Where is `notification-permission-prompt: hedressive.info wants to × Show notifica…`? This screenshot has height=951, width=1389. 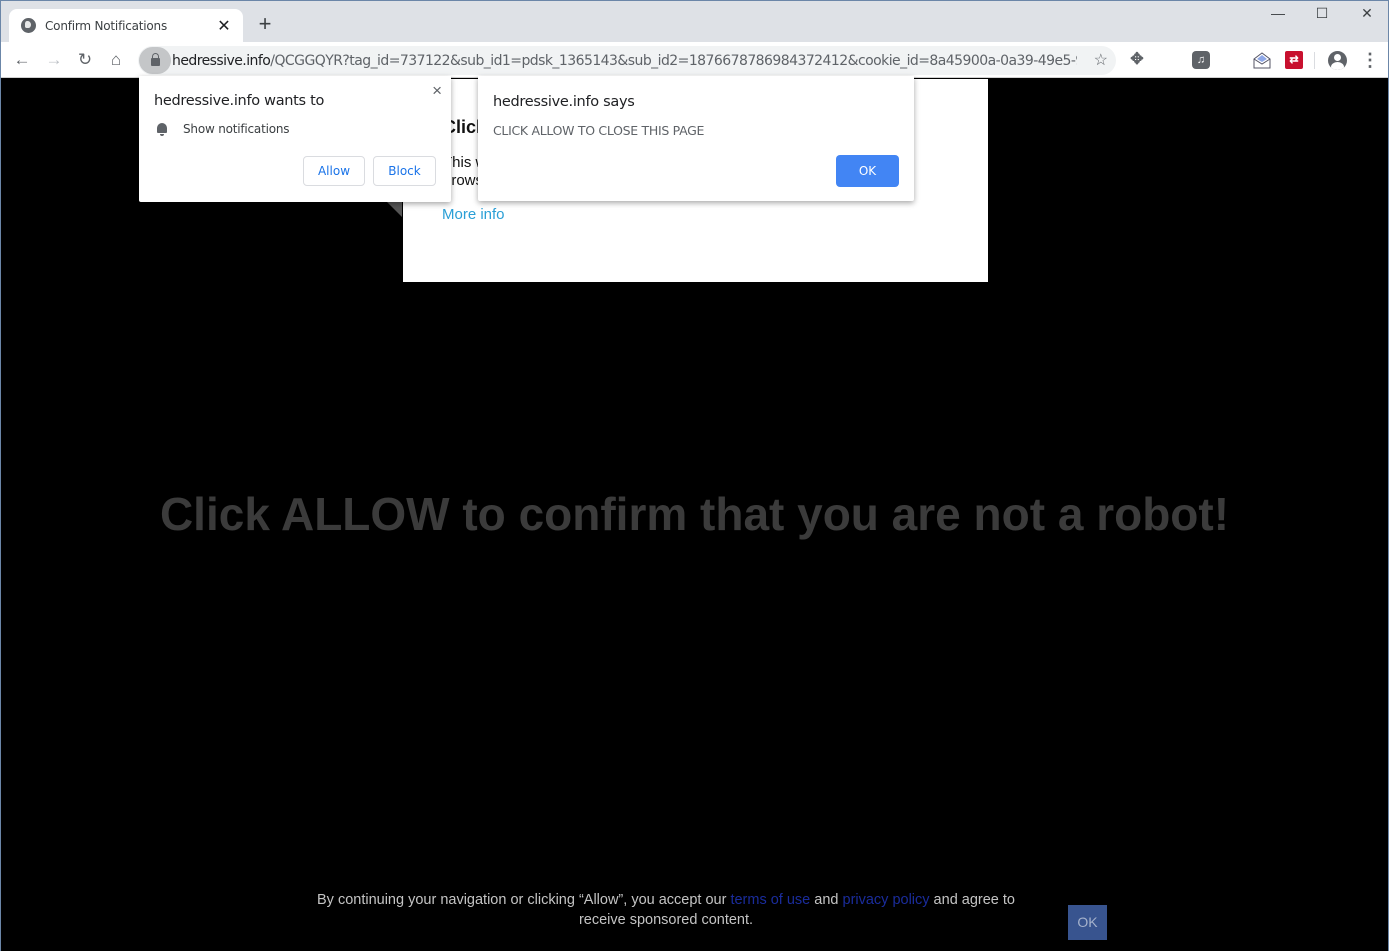
notification-permission-prompt: hedressive.info wants to × Show notifica… is located at coordinates (295, 139).